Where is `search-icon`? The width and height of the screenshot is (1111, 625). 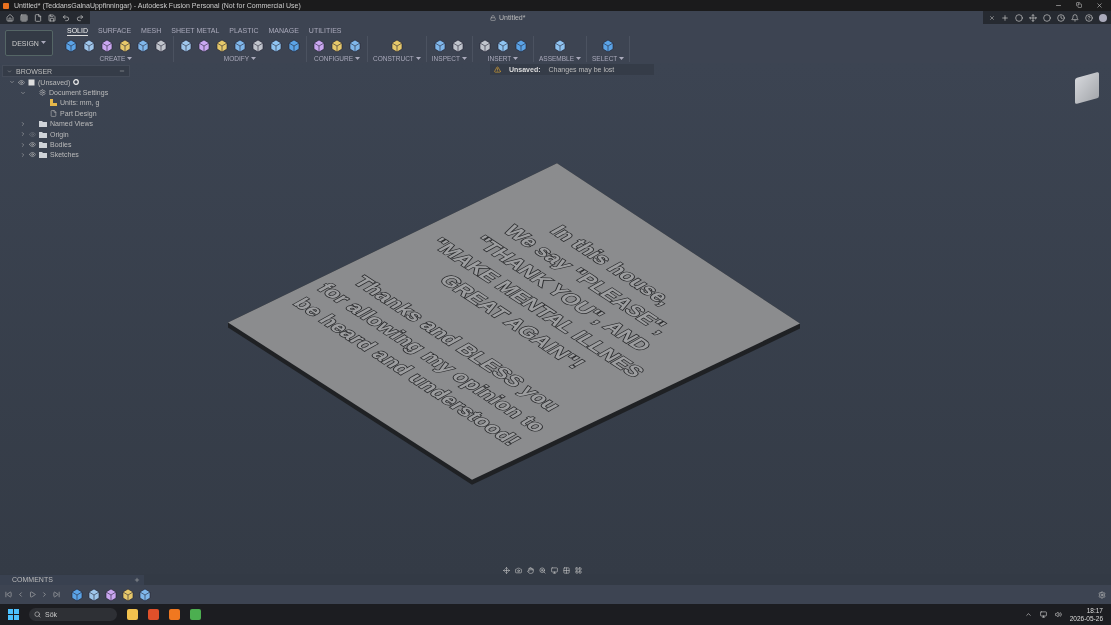 search-icon is located at coordinates (37, 614).